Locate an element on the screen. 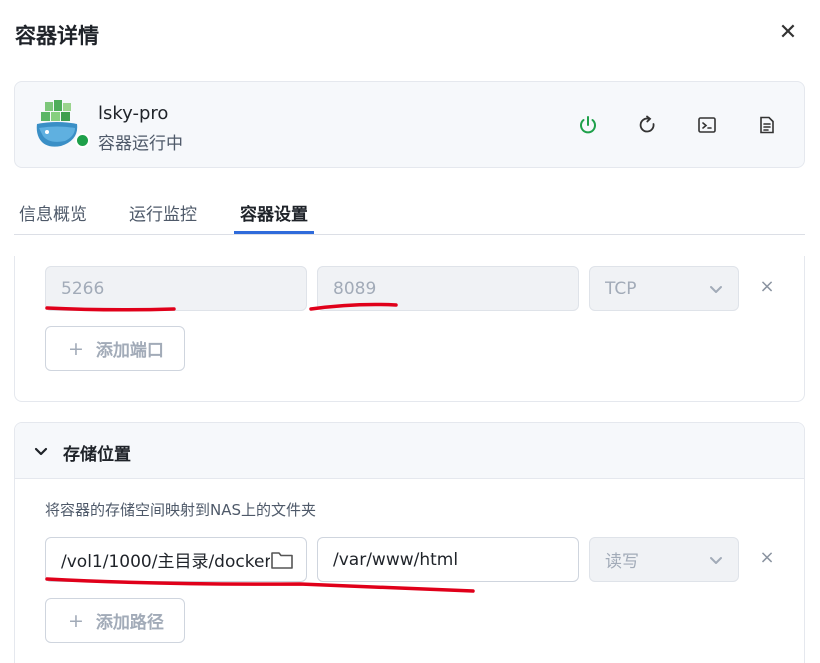  container-path-value: /var/www/html is located at coordinates (396, 559).